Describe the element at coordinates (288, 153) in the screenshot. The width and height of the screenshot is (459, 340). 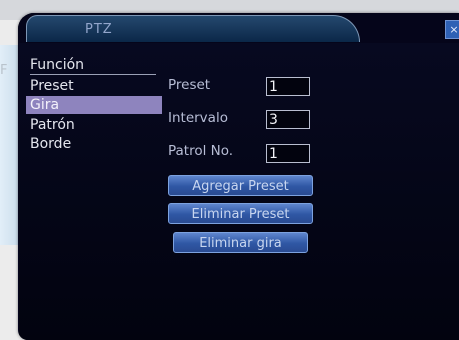
I see `patrol-no-input` at that location.